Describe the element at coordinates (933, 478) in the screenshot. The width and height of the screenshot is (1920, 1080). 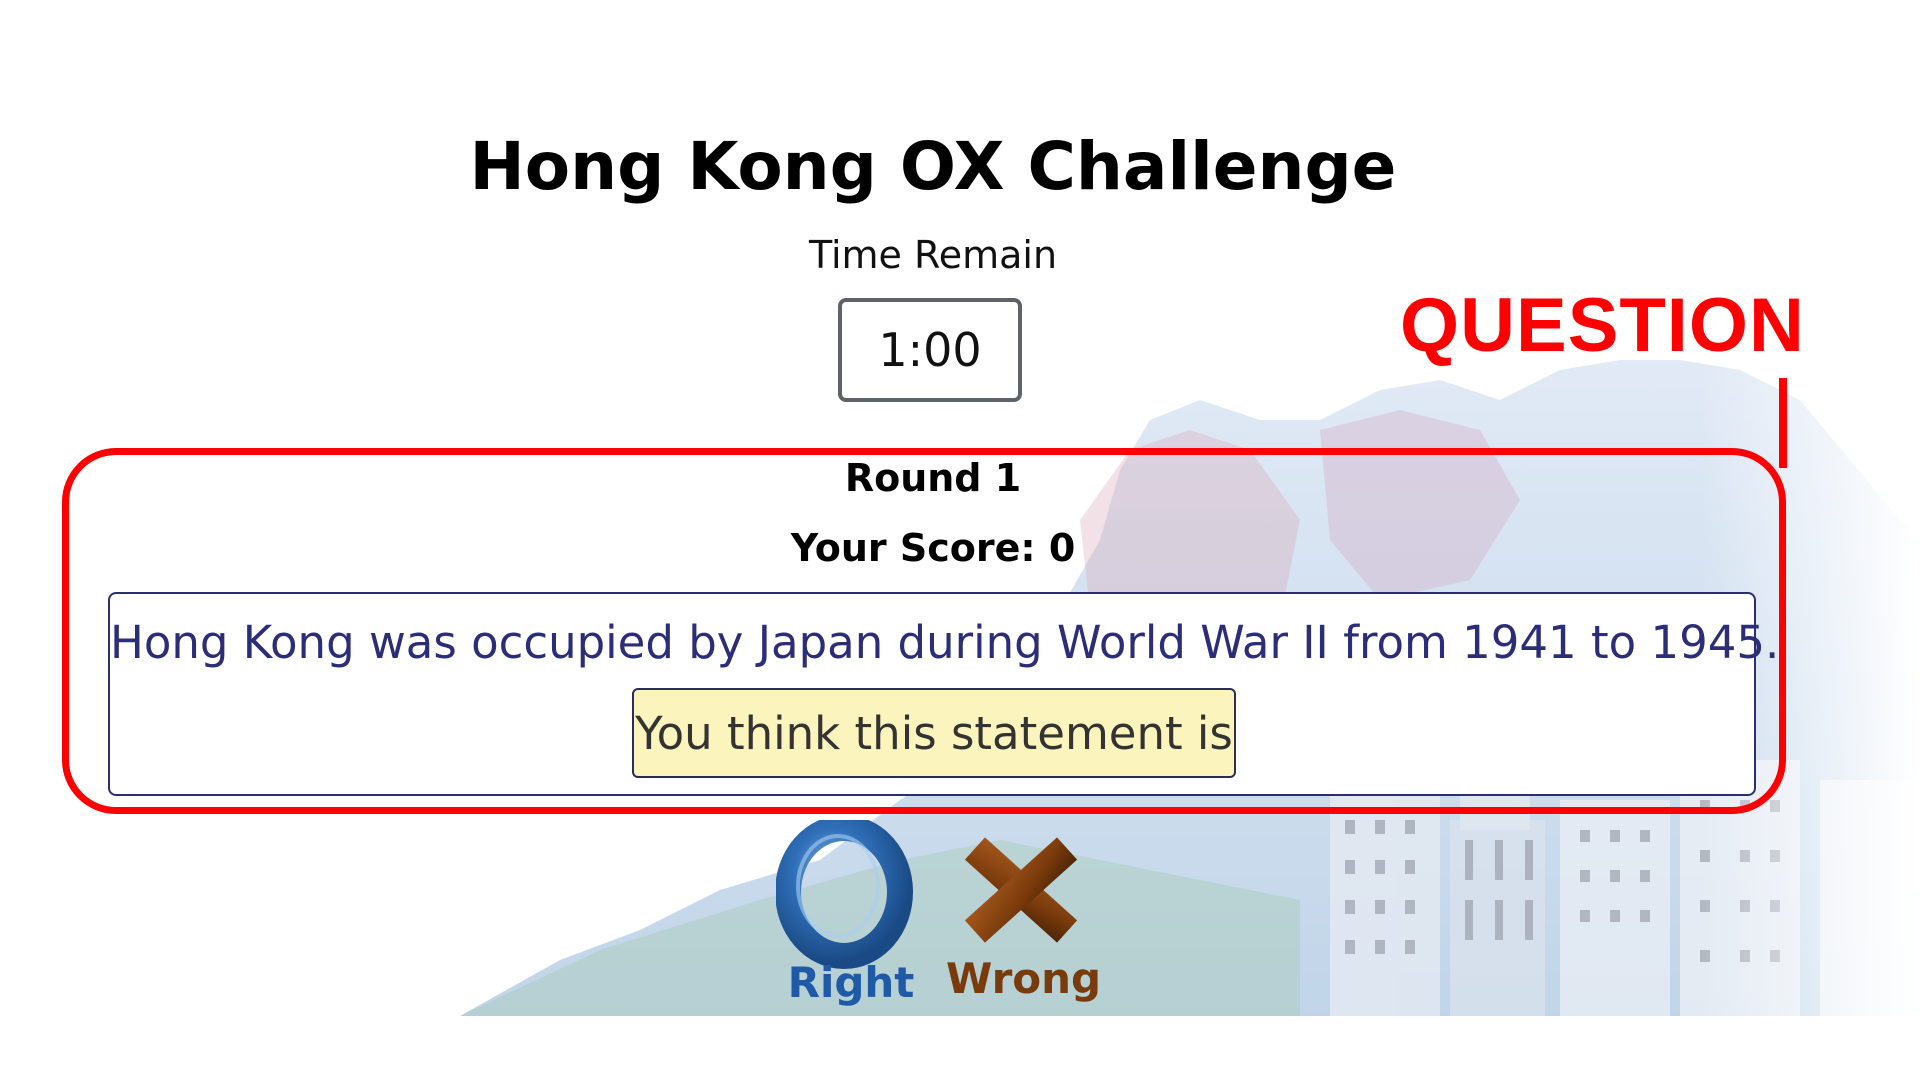
I see `round-indicator: Round 1` at that location.